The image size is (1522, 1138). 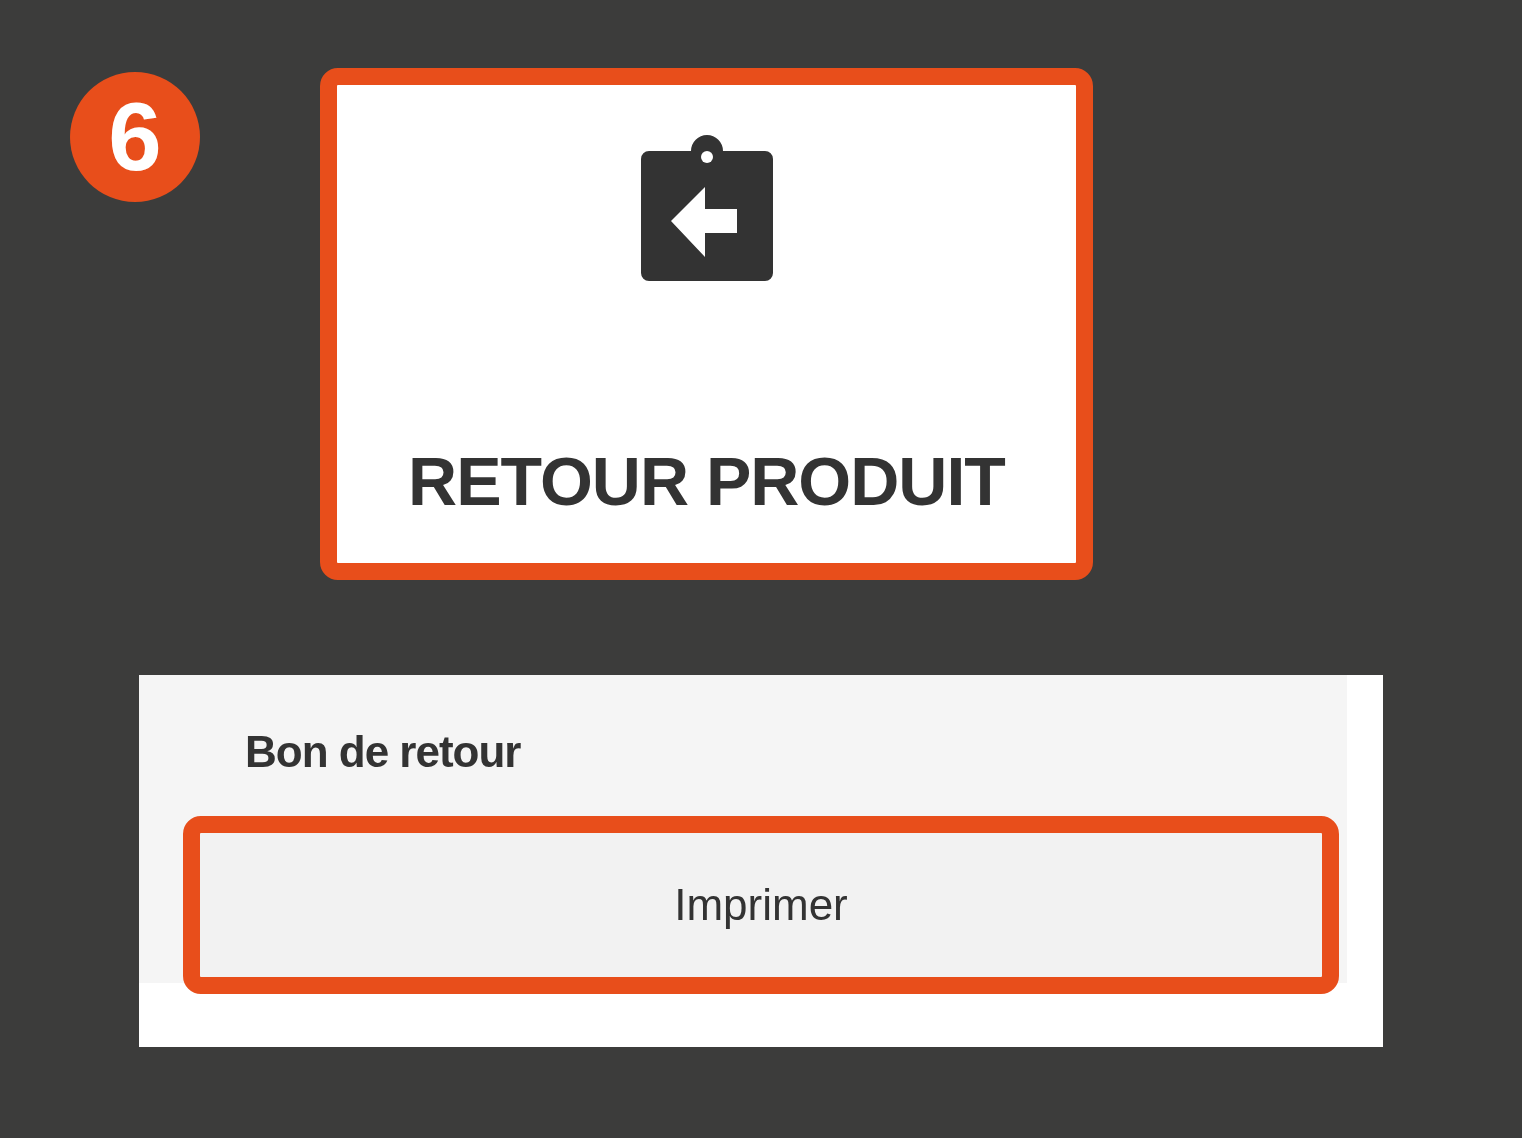 What do you see at coordinates (706, 208) in the screenshot?
I see `clipboard-return-icon` at bounding box center [706, 208].